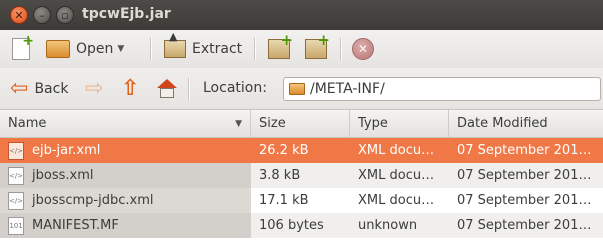 This screenshot has height=245, width=603. I want to click on column-header-size: Size, so click(300, 123).